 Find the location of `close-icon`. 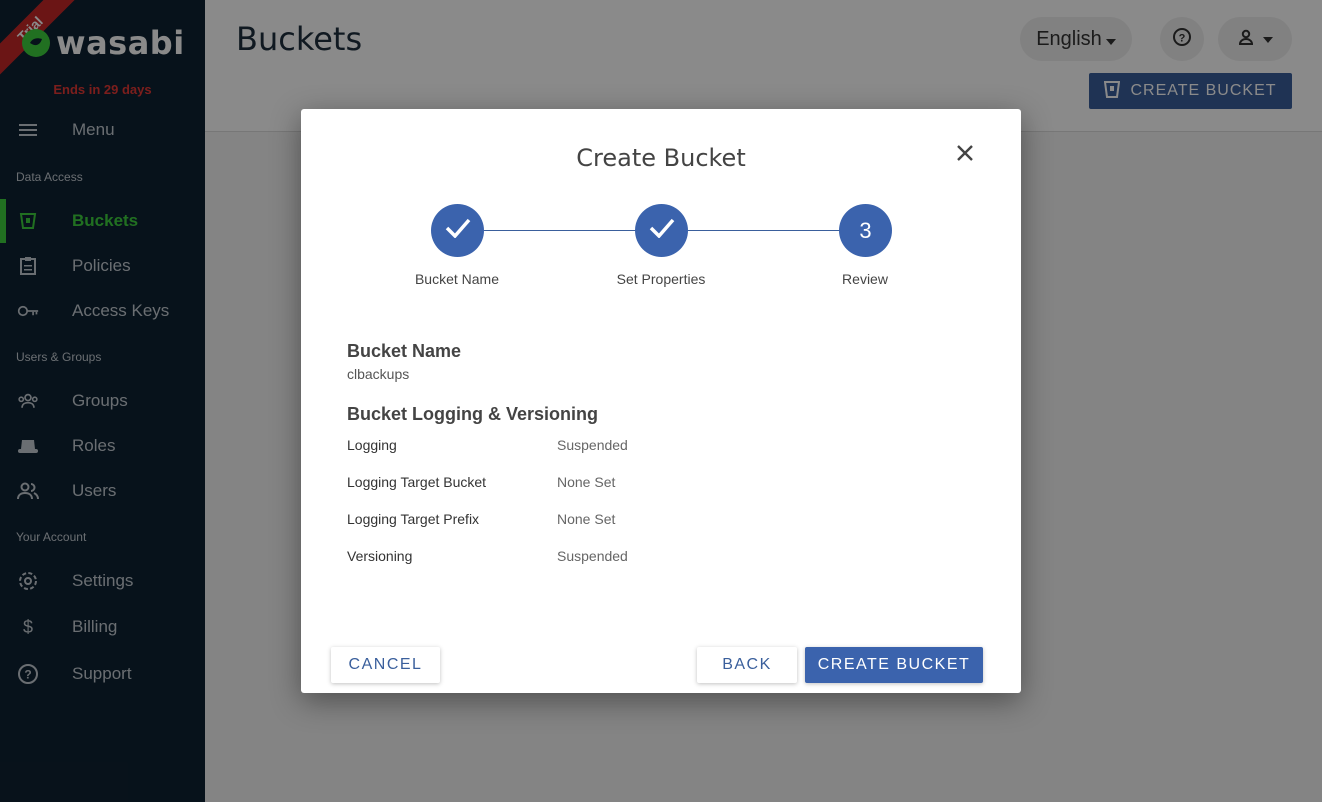

close-icon is located at coordinates (965, 155).